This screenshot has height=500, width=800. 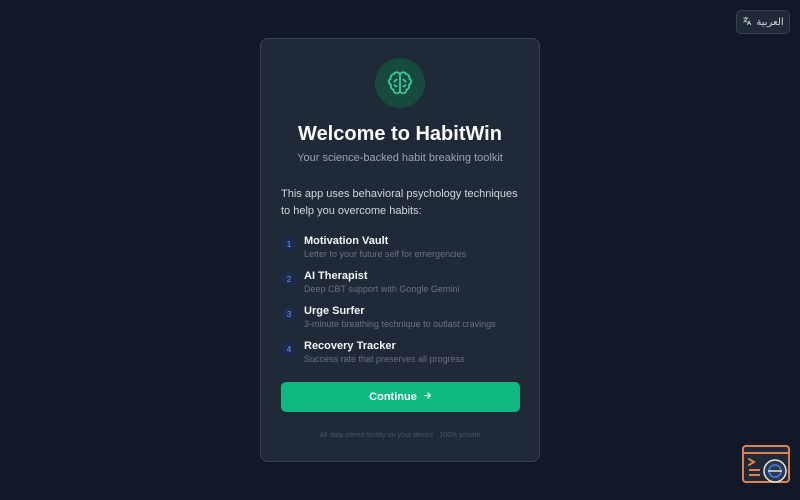 What do you see at coordinates (289, 244) in the screenshot?
I see `feature-number-badge: 1` at bounding box center [289, 244].